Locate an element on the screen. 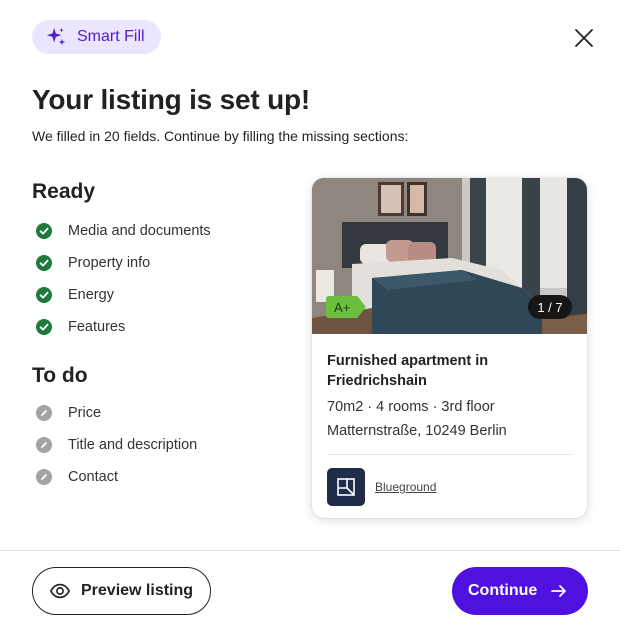  ready-heading: Ready is located at coordinates (64, 191).